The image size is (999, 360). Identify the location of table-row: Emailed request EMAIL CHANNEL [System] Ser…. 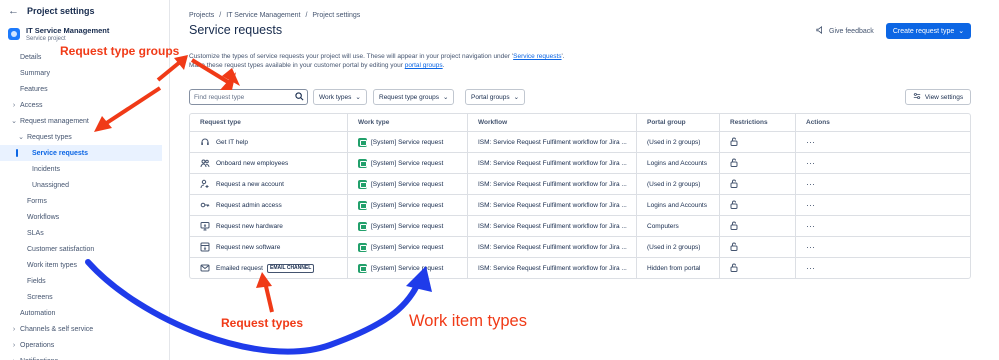
(580, 267).